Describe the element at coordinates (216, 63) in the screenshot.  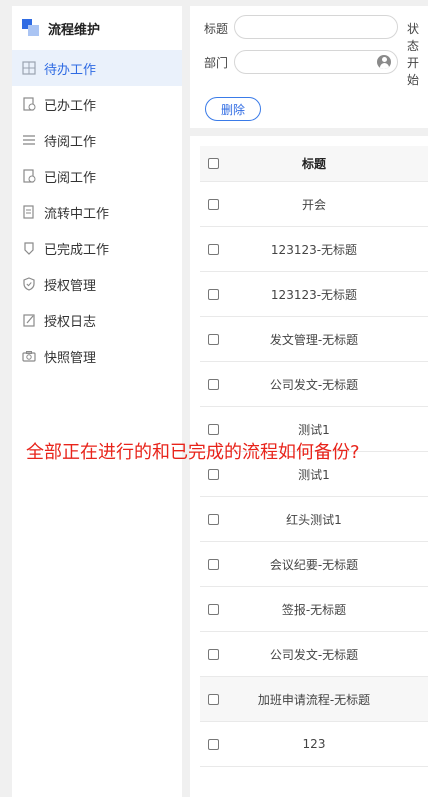
I see `dept-filter-label: 部门` at that location.